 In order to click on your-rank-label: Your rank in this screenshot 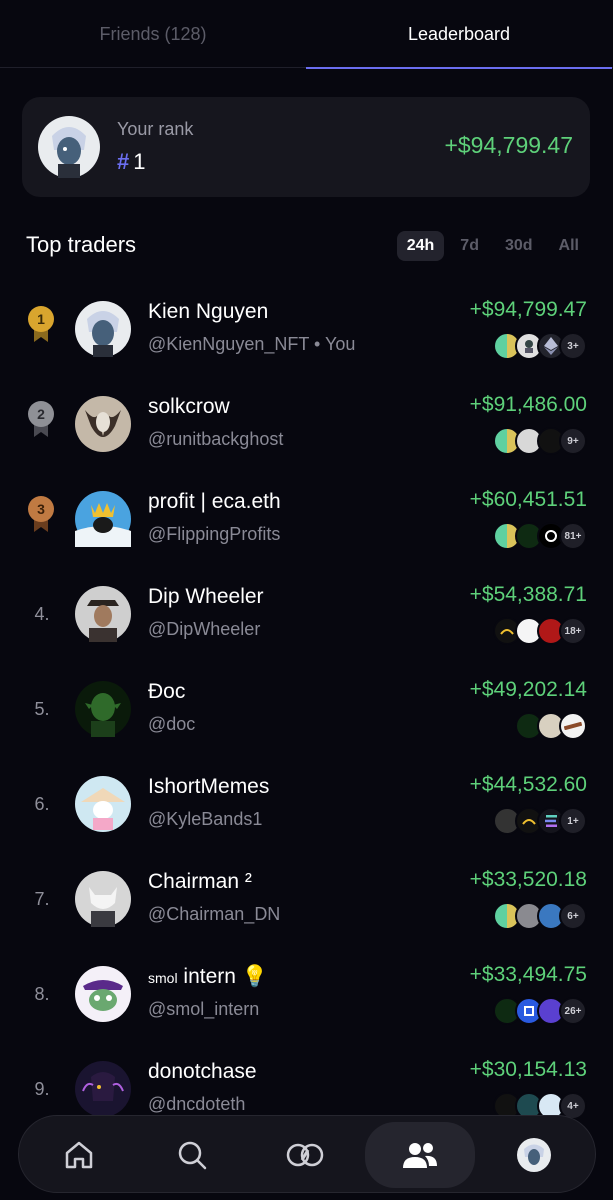, I will do `click(155, 129)`.